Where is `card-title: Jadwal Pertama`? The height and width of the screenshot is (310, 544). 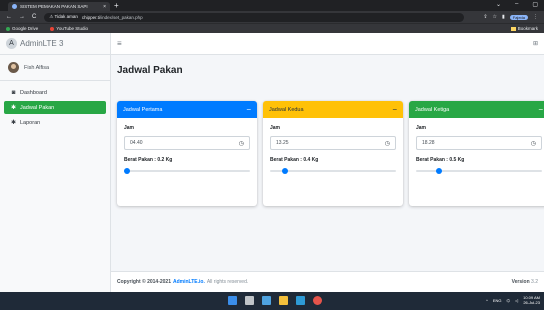 card-title: Jadwal Pertama is located at coordinates (143, 109).